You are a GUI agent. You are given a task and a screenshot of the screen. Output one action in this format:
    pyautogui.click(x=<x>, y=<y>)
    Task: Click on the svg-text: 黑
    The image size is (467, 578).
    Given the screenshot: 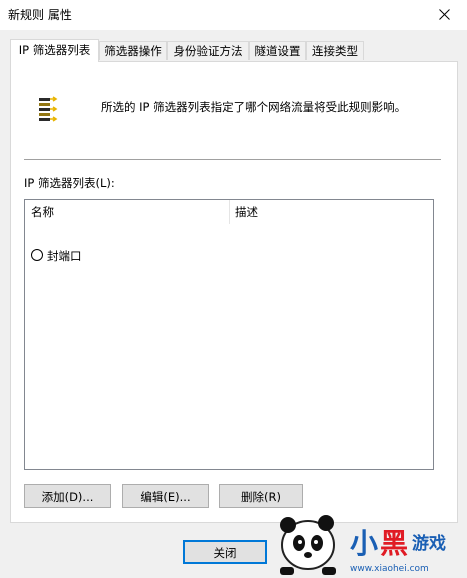 What is the action you would take?
    pyautogui.click(x=394, y=543)
    